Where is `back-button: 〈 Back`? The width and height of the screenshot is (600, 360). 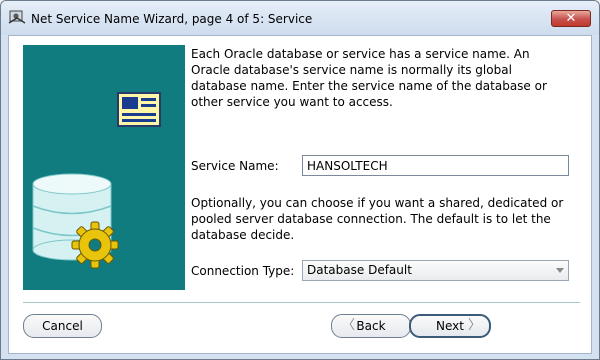
back-button: 〈 Back is located at coordinates (371, 326).